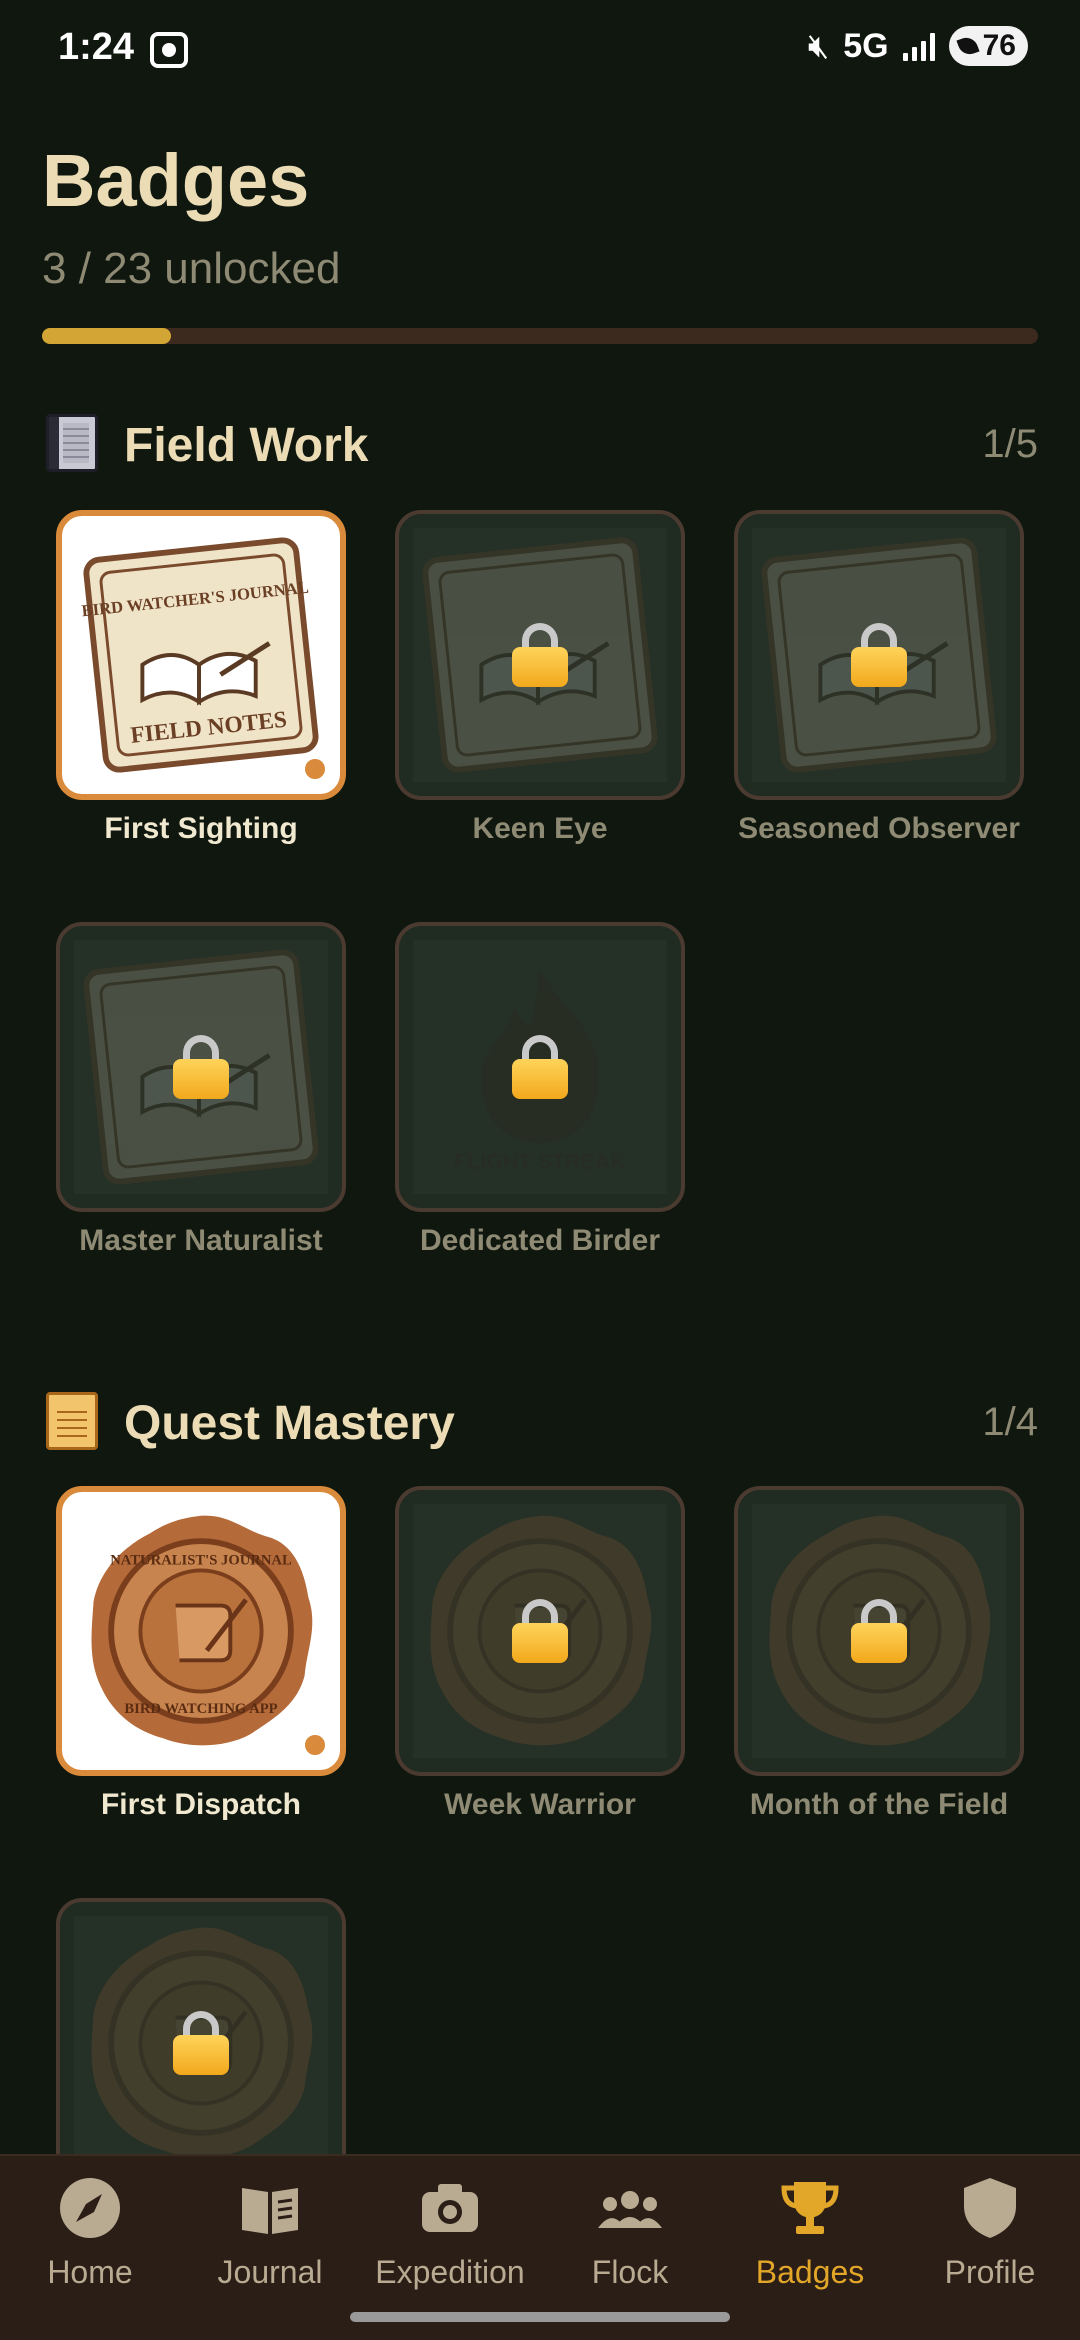  What do you see at coordinates (990, 2272) in the screenshot?
I see `nav-label: Profile` at bounding box center [990, 2272].